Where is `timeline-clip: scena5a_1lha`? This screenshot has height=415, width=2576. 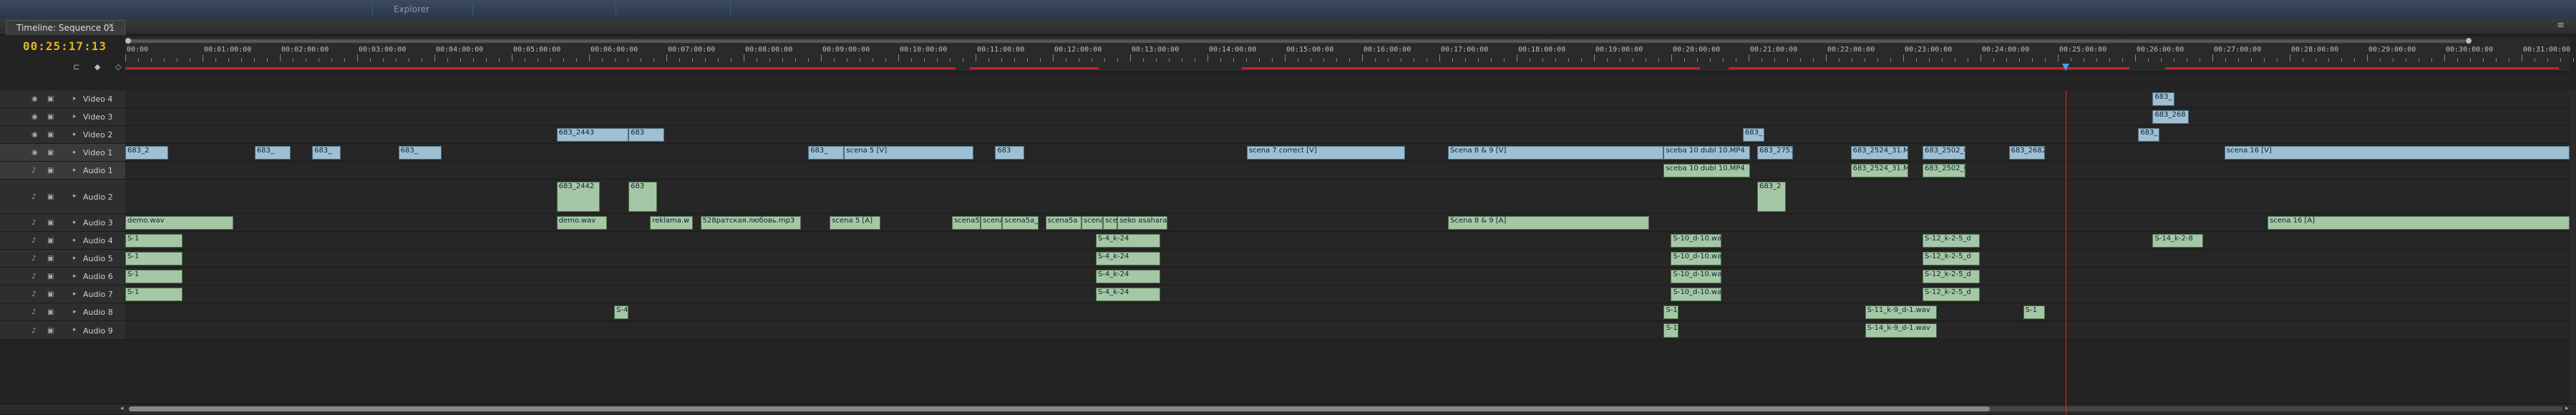 timeline-clip: scena5a_1lha is located at coordinates (1020, 223).